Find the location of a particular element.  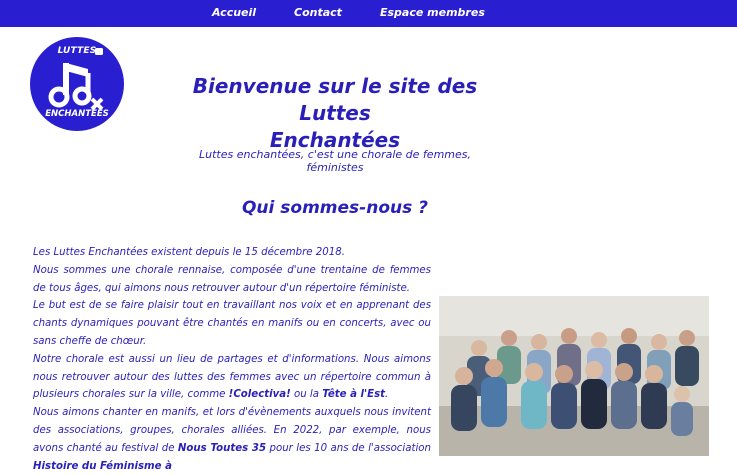

nav-link-espace-membres: Espace membres is located at coordinates (432, 12).